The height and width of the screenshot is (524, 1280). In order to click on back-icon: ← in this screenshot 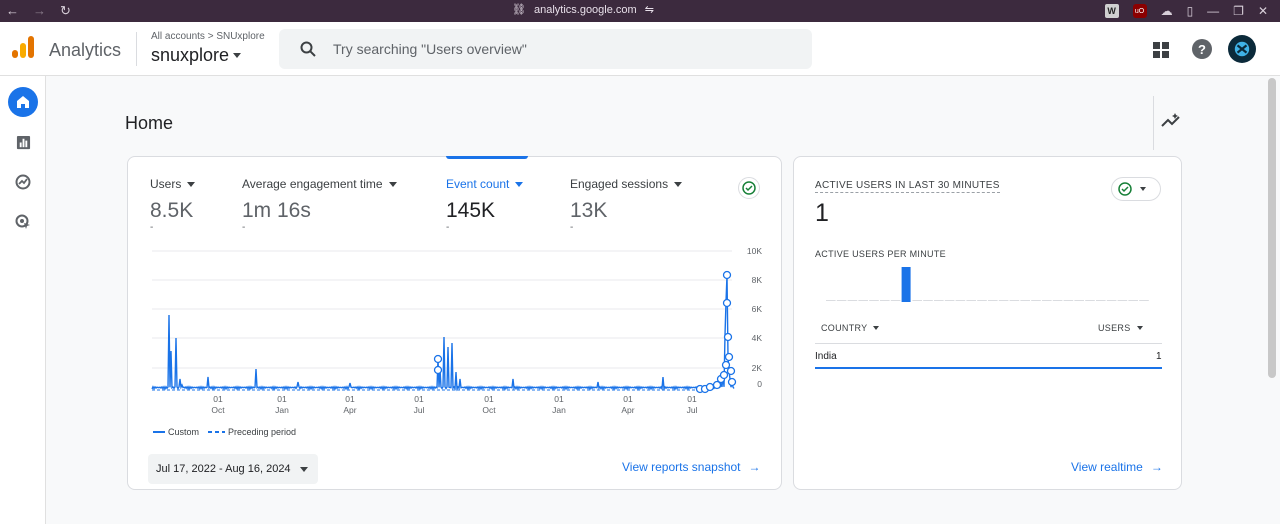, I will do `click(12, 11)`.